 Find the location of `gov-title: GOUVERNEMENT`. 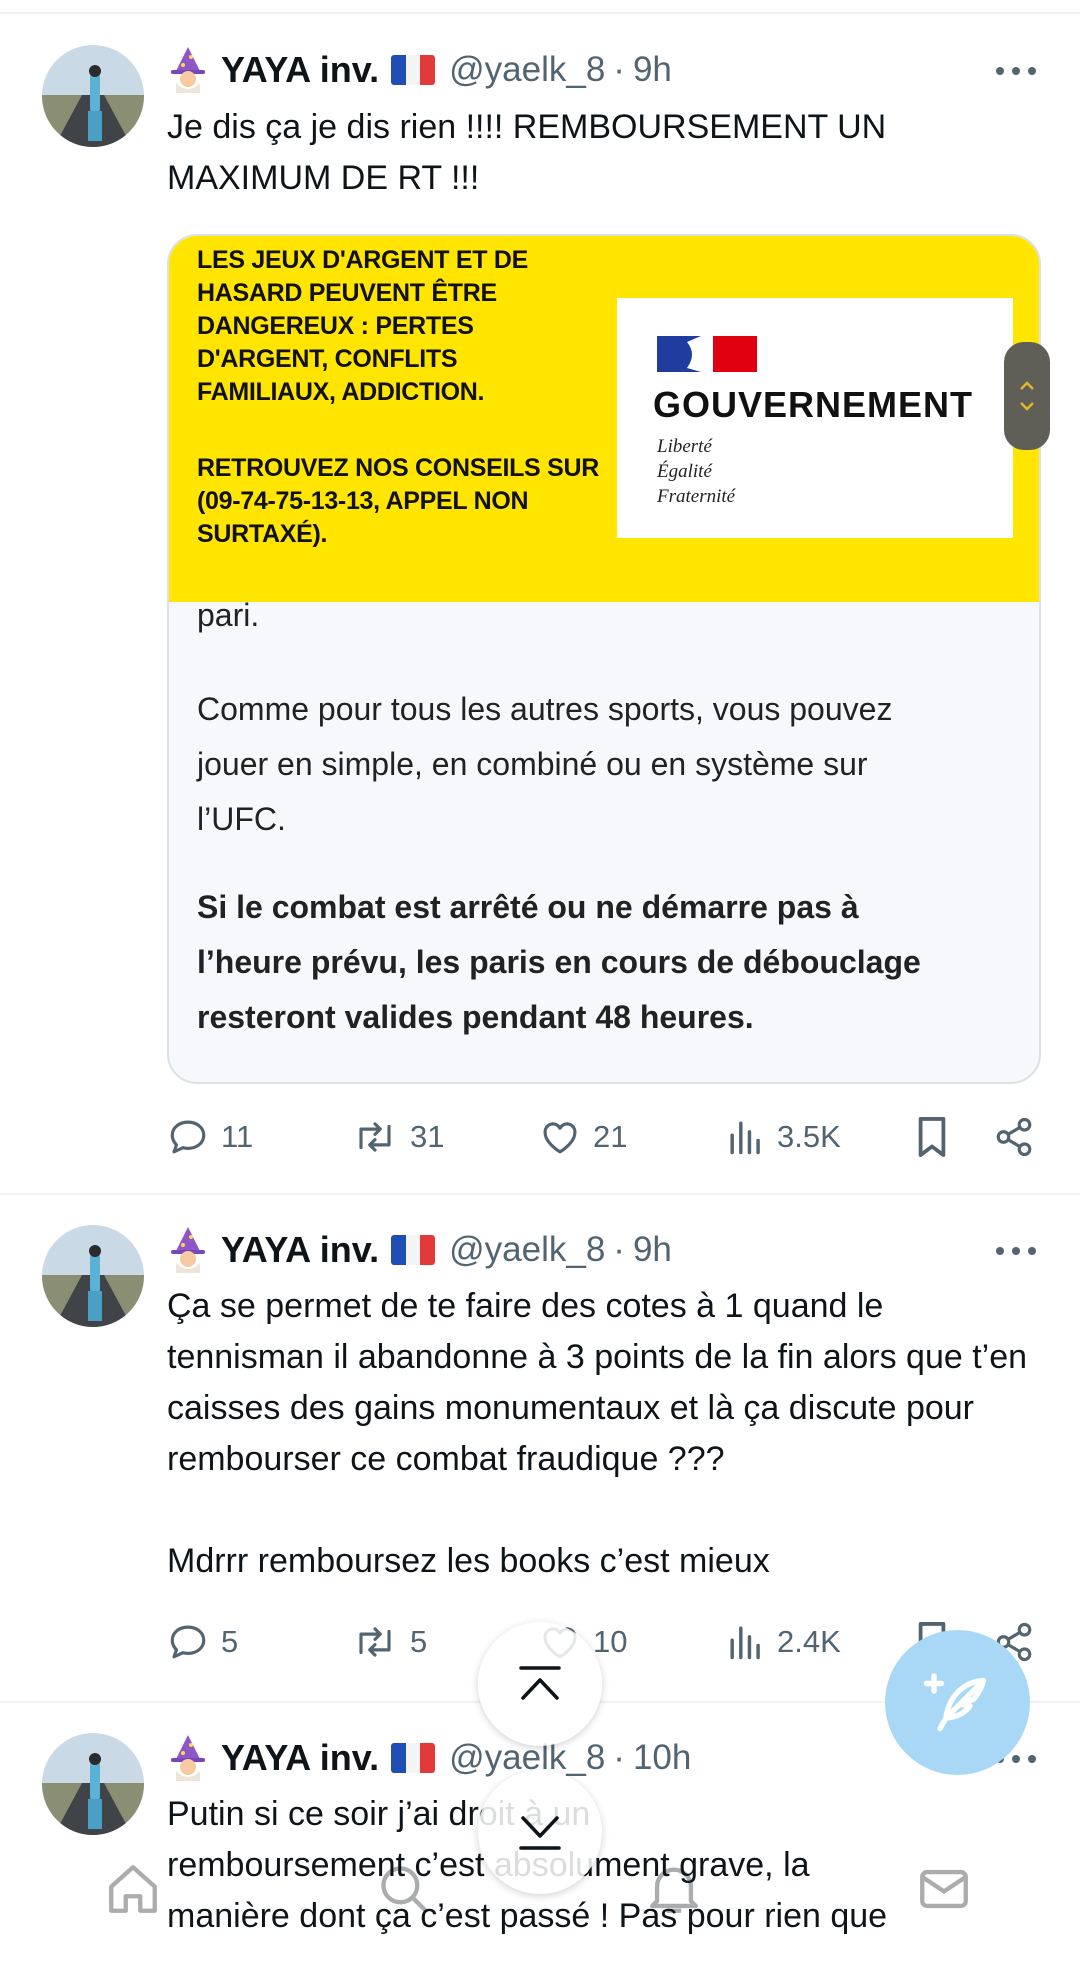

gov-title: GOUVERNEMENT is located at coordinates (813, 404).